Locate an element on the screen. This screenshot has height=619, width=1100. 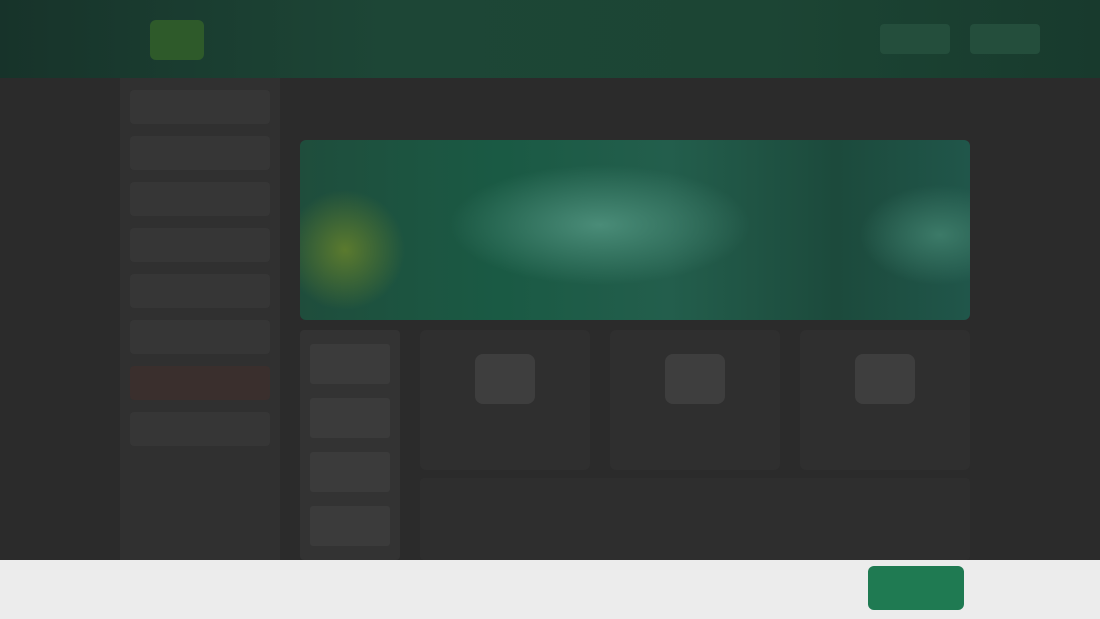
card-3-icon is located at coordinates (885, 379).